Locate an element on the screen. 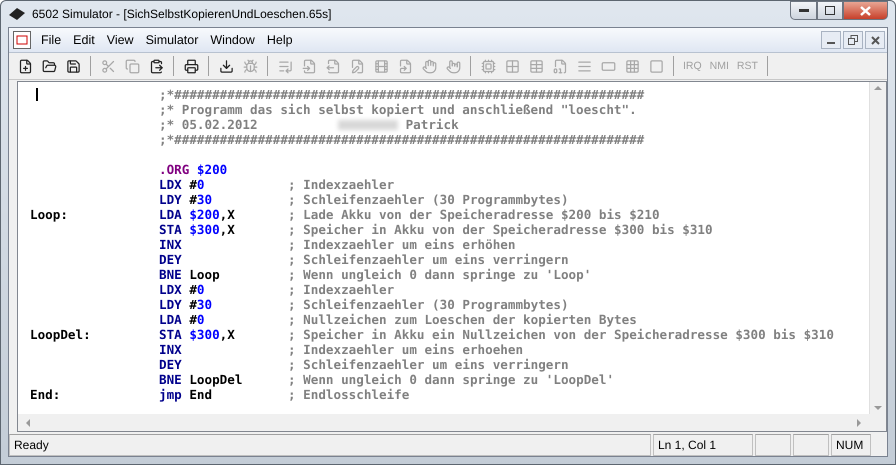 The image size is (896, 465). comment-text: Patrick is located at coordinates (432, 124).